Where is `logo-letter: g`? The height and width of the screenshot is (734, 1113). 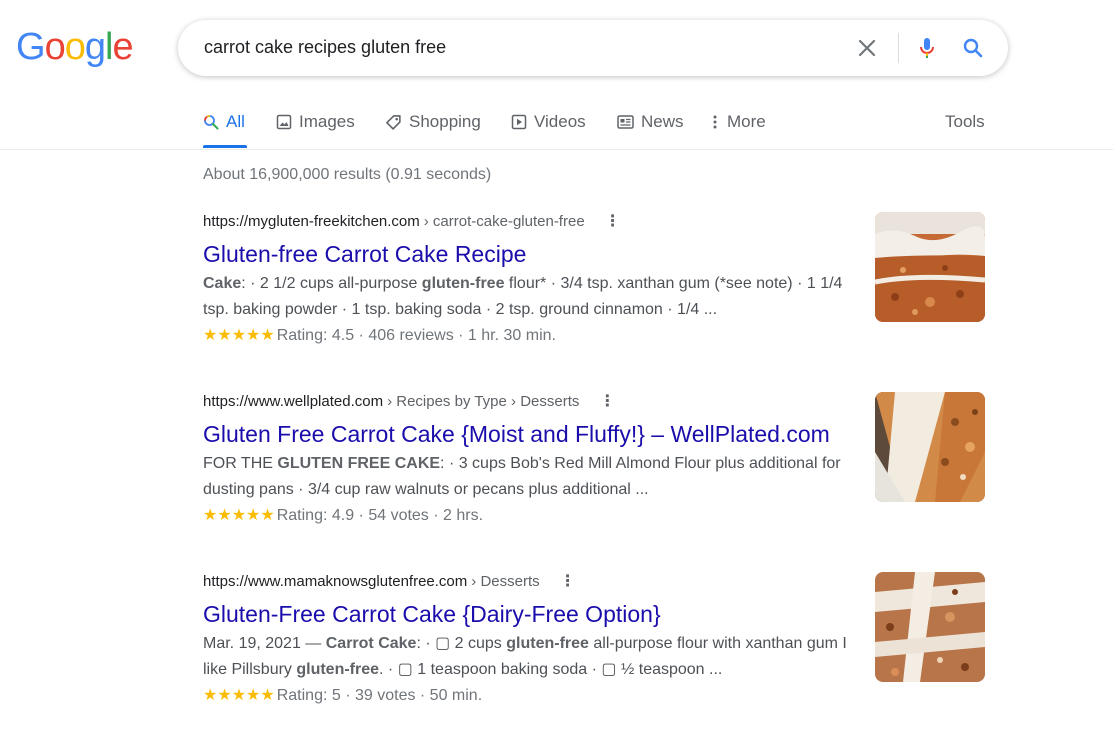
logo-letter: g is located at coordinates (95, 47).